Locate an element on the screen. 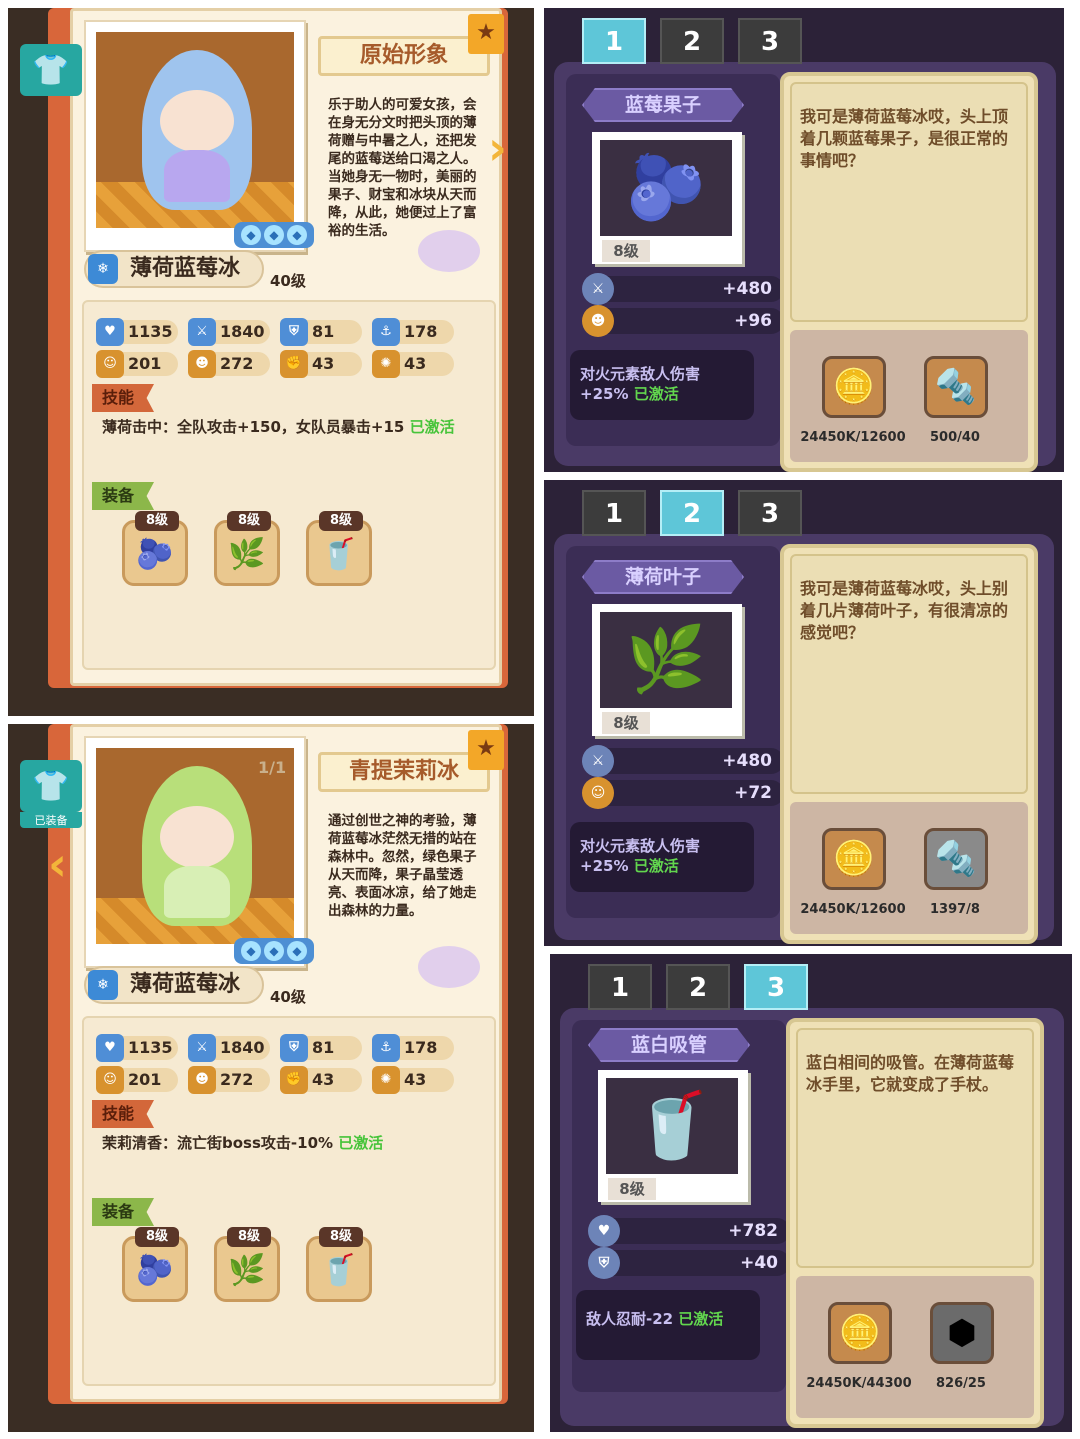 The image size is (1080, 1439). shield-icon: ♥ is located at coordinates (110, 332).